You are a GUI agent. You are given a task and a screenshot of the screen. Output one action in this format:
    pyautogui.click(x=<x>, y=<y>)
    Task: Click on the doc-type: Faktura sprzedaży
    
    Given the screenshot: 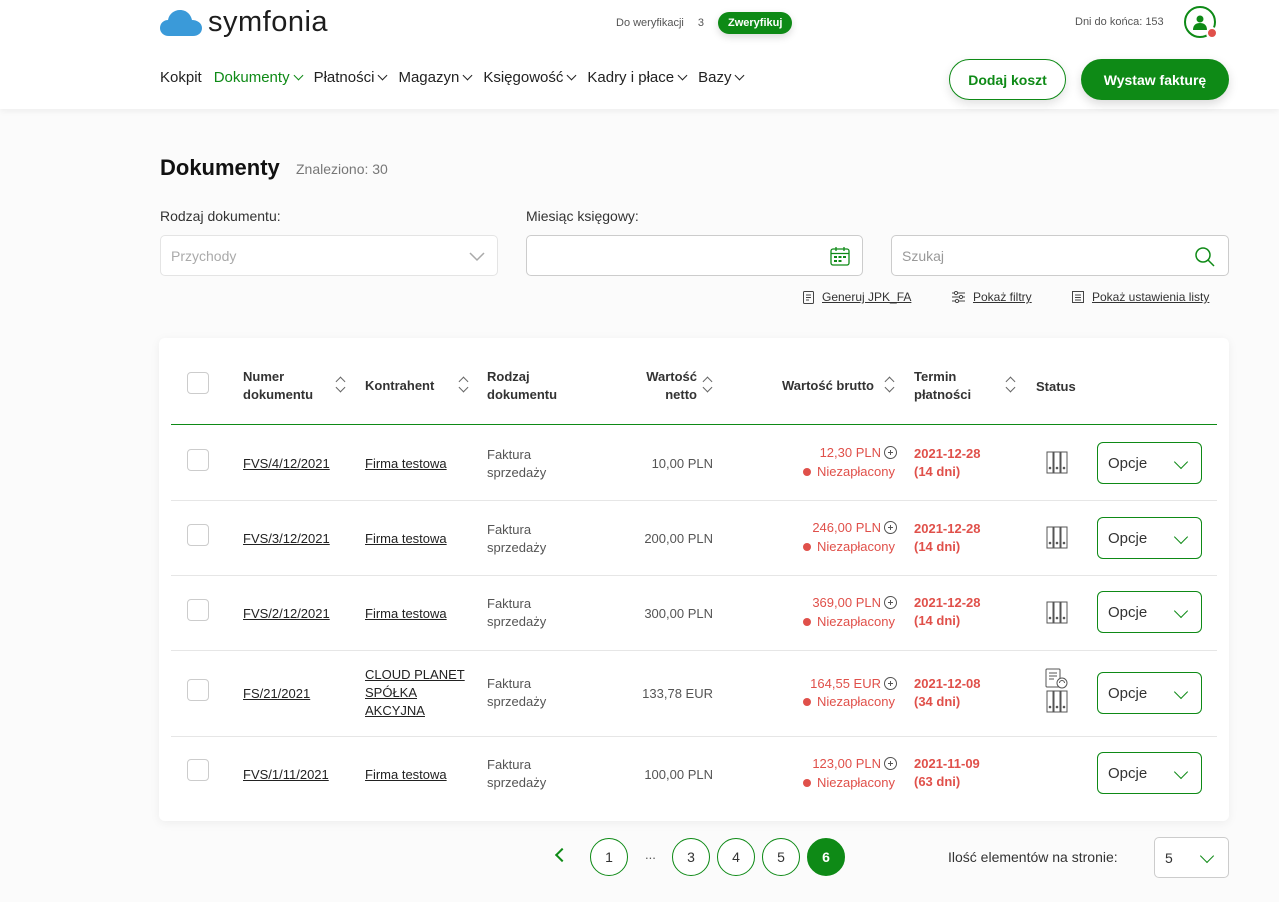 What is the action you would take?
    pyautogui.click(x=516, y=464)
    